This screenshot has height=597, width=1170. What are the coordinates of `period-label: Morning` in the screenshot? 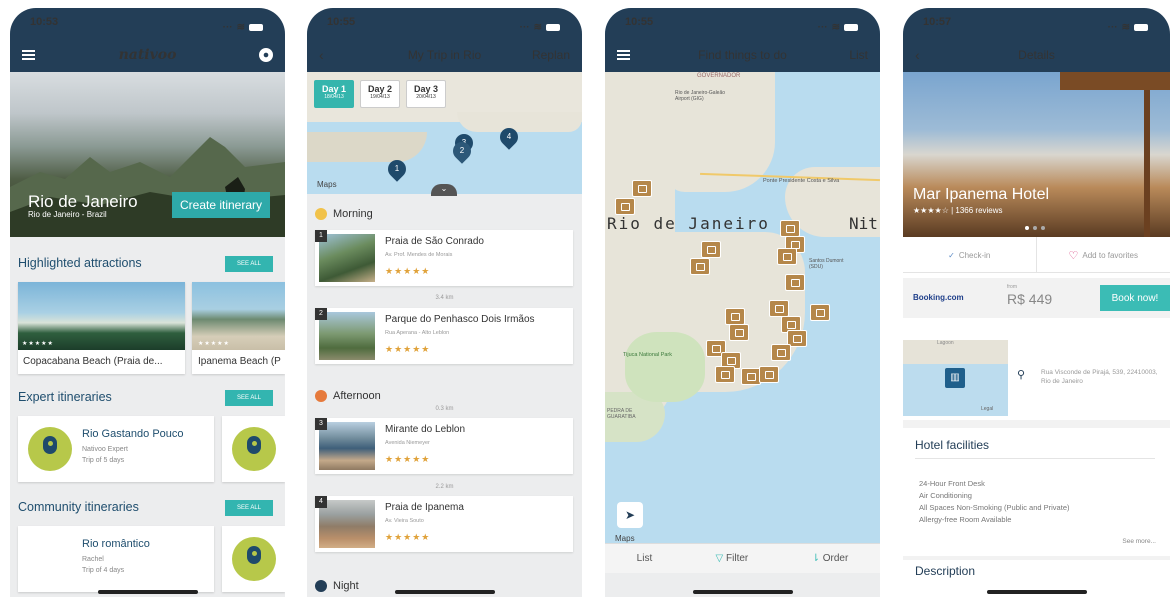 It's located at (353, 214).